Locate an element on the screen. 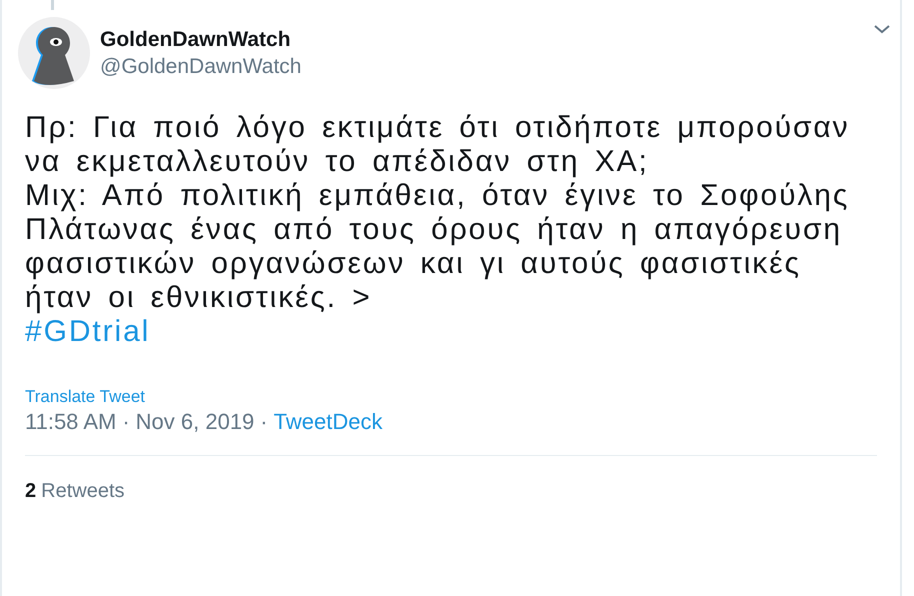 Image resolution: width=914 pixels, height=596 pixels. author-name: GoldenDawnWatch is located at coordinates (201, 40).